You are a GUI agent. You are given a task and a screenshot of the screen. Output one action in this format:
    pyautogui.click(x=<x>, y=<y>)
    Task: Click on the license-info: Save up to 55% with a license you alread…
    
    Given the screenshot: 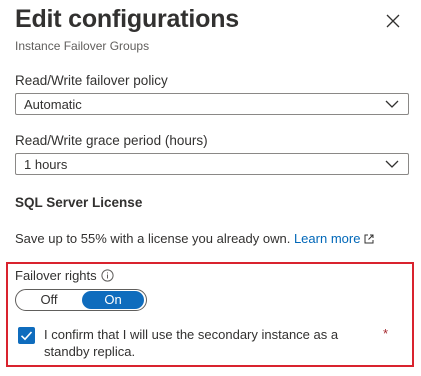 What is the action you would take?
    pyautogui.click(x=195, y=238)
    